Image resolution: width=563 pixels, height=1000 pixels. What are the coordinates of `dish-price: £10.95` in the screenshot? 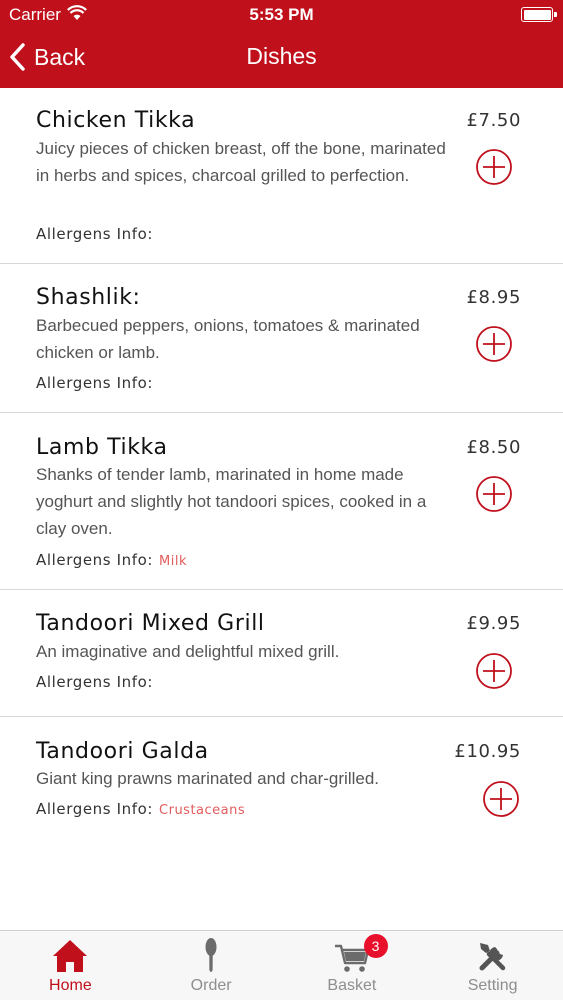 It's located at (487, 751).